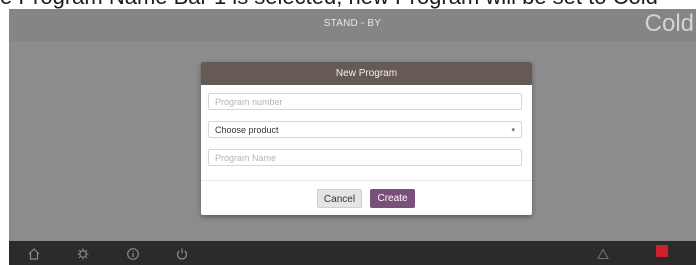 The width and height of the screenshot is (696, 265). I want to click on status-label: STAND - BY, so click(352, 23).